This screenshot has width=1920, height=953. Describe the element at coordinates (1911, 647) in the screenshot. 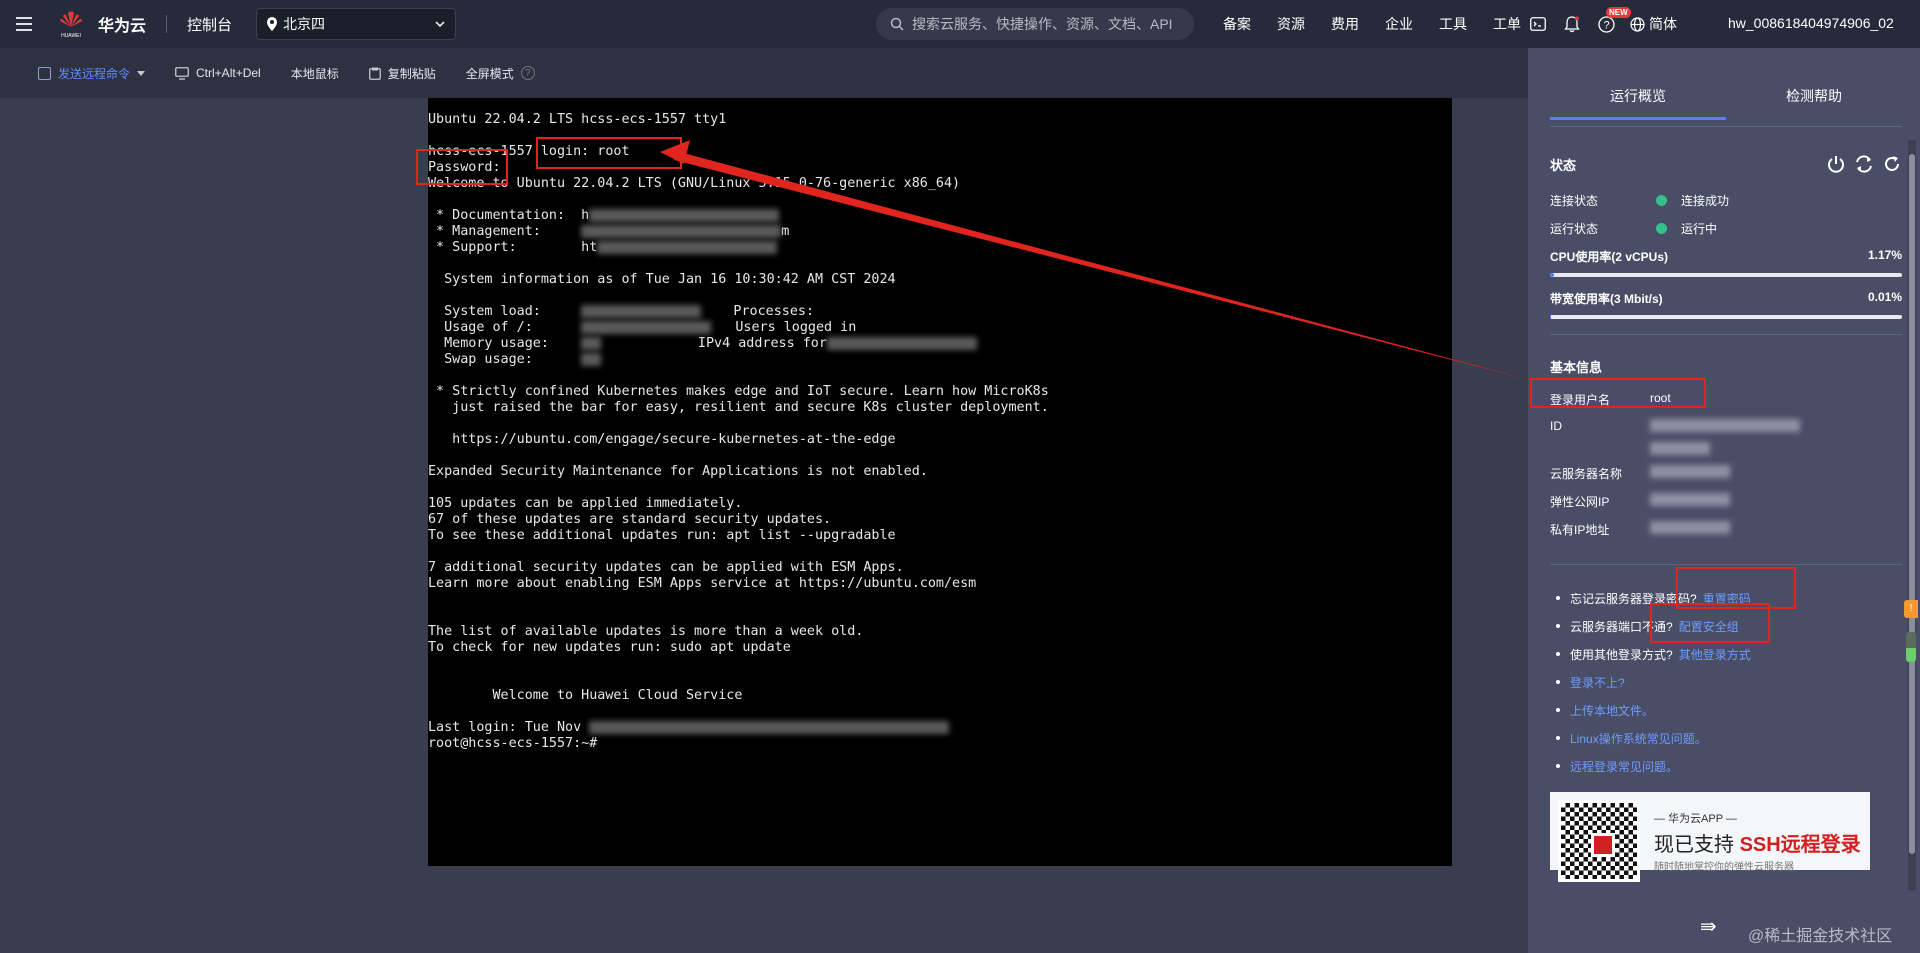

I see `side-meter` at that location.